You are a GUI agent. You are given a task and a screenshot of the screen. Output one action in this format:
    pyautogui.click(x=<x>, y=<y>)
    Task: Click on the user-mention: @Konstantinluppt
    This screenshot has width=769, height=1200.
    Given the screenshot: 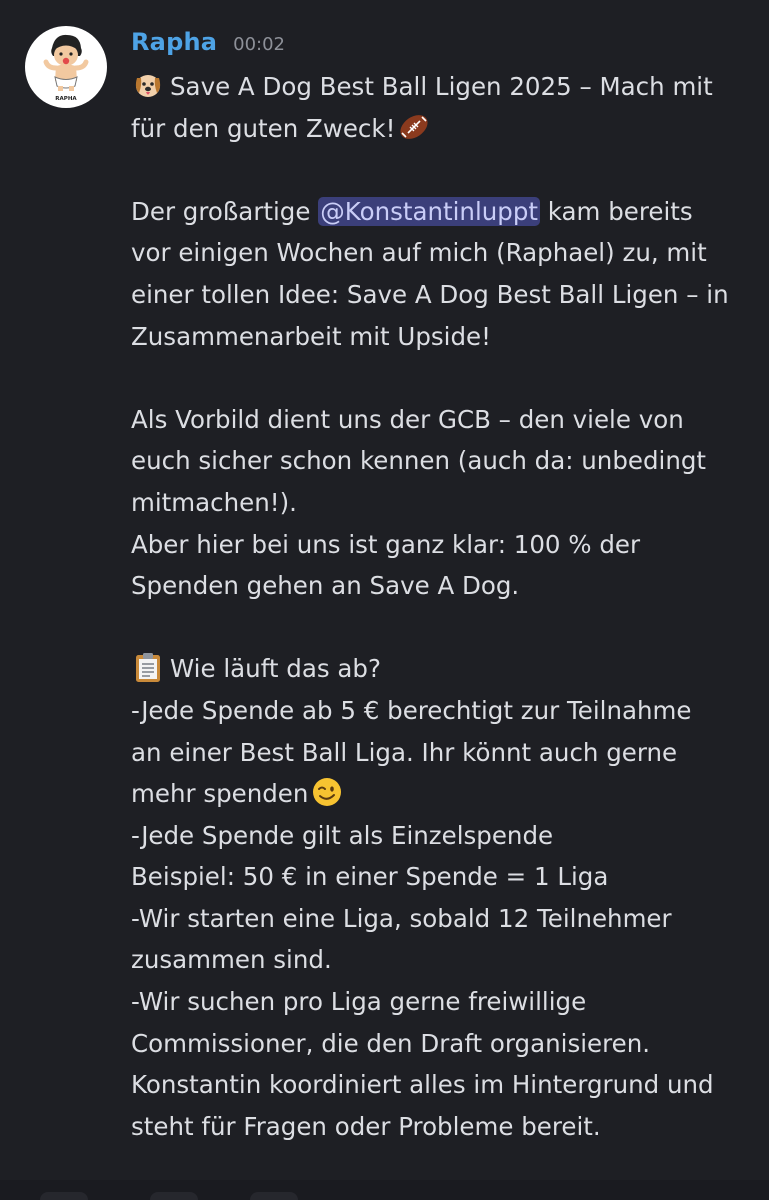 What is the action you would take?
    pyautogui.click(x=429, y=211)
    